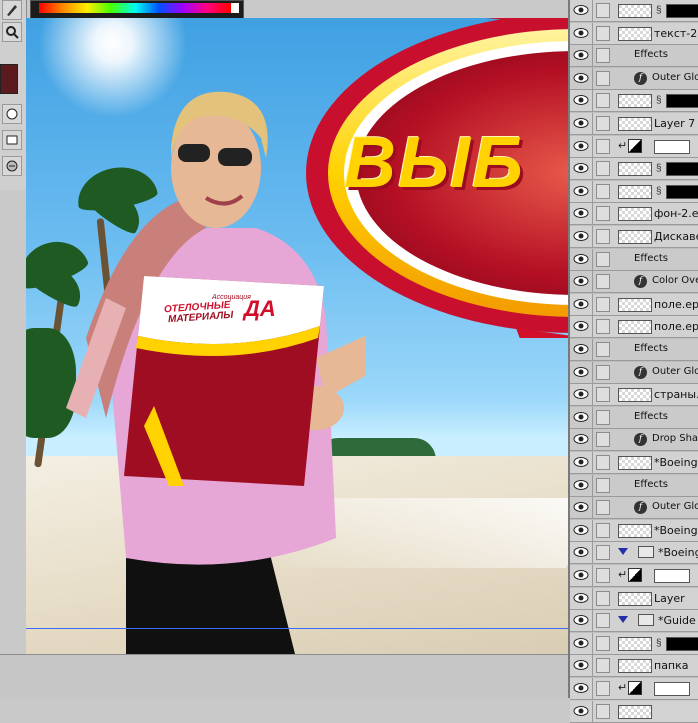  What do you see at coordinates (12, 140) in the screenshot?
I see `screenmode-icon` at bounding box center [12, 140].